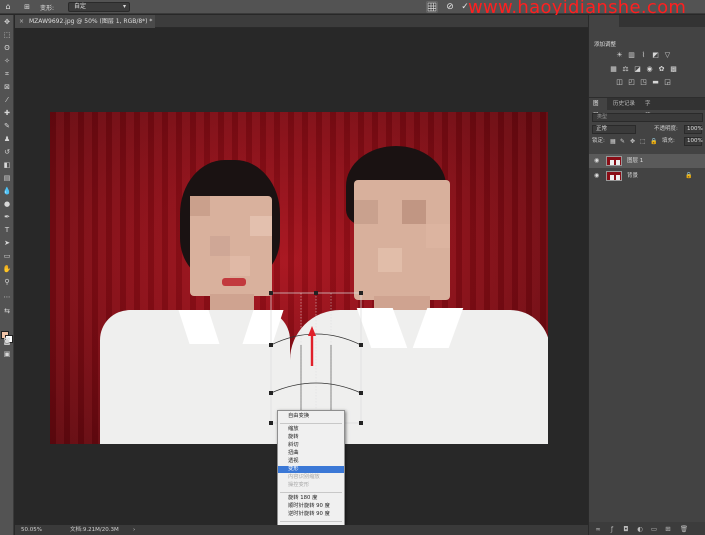 The width and height of the screenshot is (705, 535). I want to click on adjustment-layer-icon: ◐, so click(640, 529).